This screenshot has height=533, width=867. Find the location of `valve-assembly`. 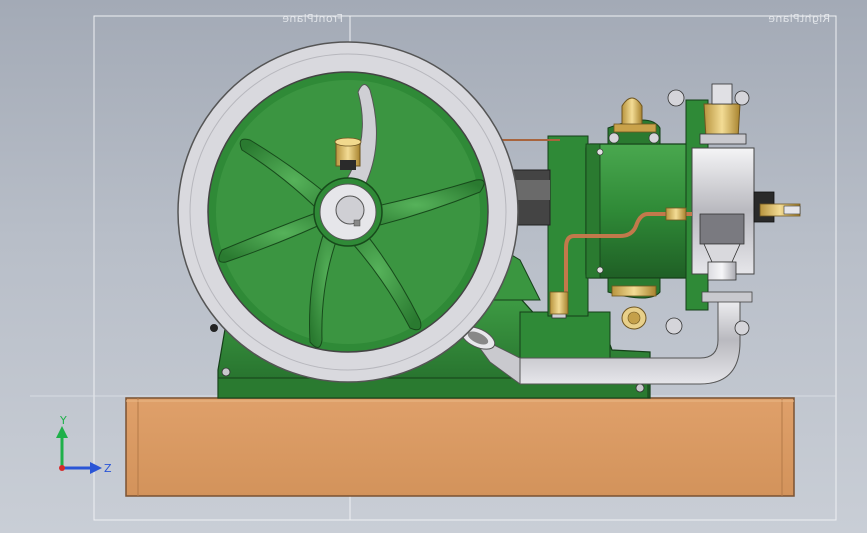

valve-assembly is located at coordinates (708, 114).